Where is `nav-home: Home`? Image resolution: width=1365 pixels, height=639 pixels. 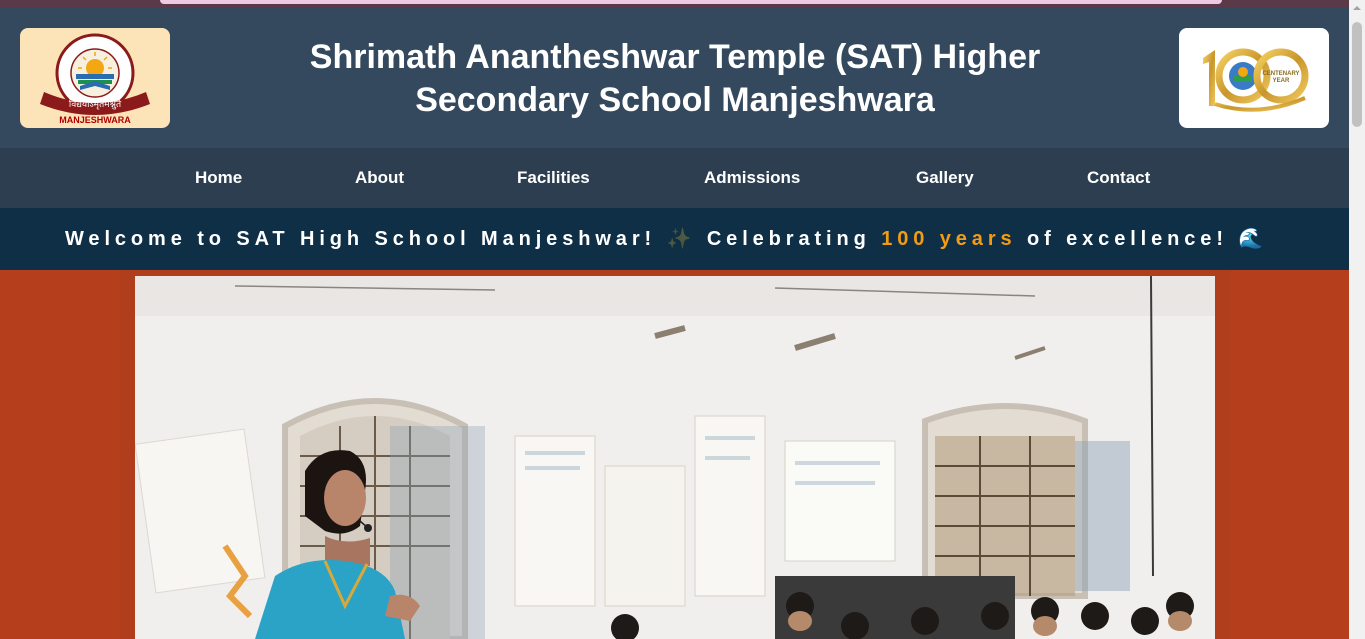
nav-home: Home is located at coordinates (218, 178).